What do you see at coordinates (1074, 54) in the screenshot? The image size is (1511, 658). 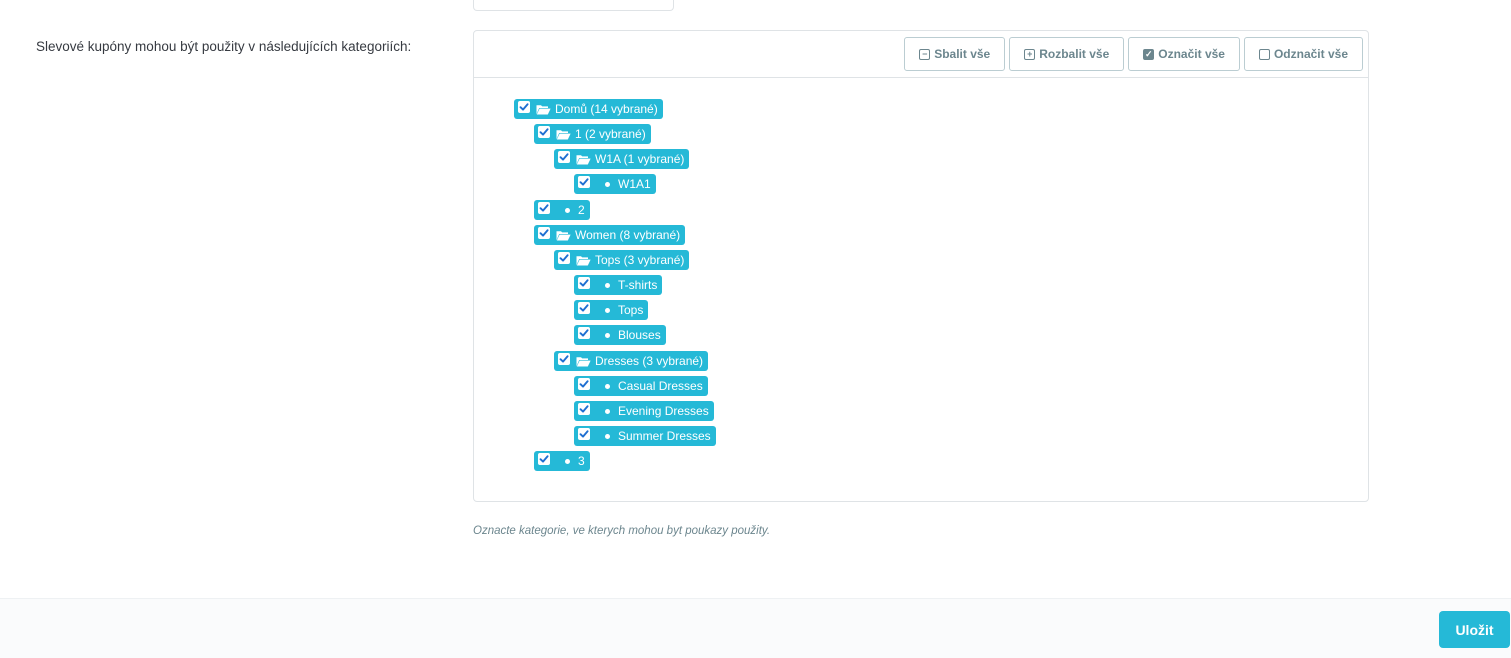 I see `expand-all-label: Rozbalit vše` at bounding box center [1074, 54].